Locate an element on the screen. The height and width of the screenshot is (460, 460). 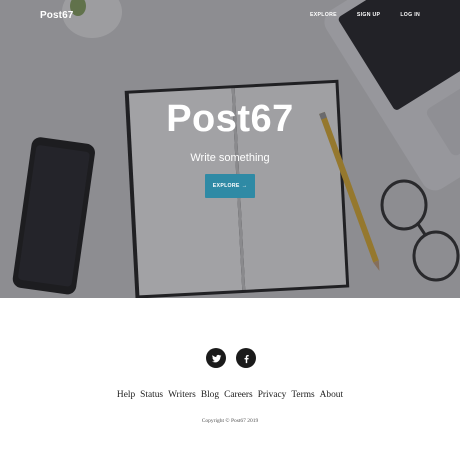
hero-subtitle: Write something is located at coordinates (230, 158).